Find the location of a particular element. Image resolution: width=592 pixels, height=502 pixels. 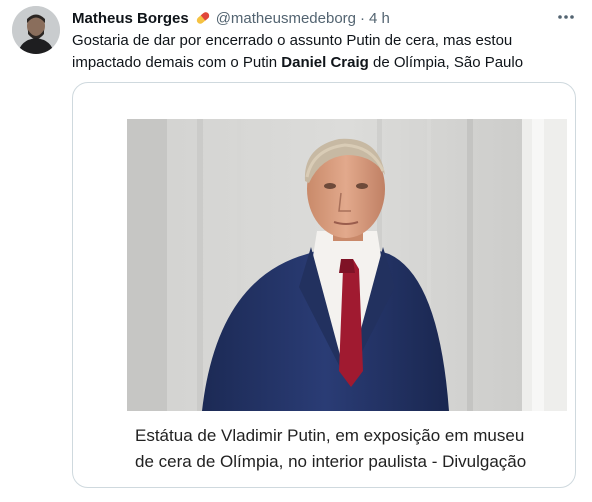

tweet-header: Matheus Borges @matheusmedeborg · 4 h is located at coordinates (231, 18).